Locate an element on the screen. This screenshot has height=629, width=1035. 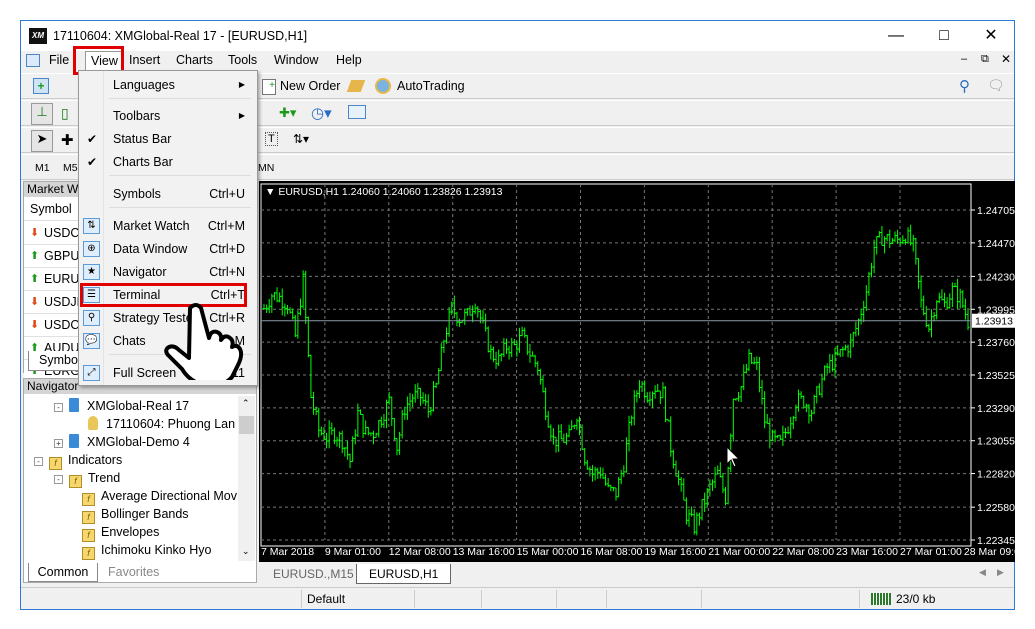
indicator-icon: f is located at coordinates (75, 481).